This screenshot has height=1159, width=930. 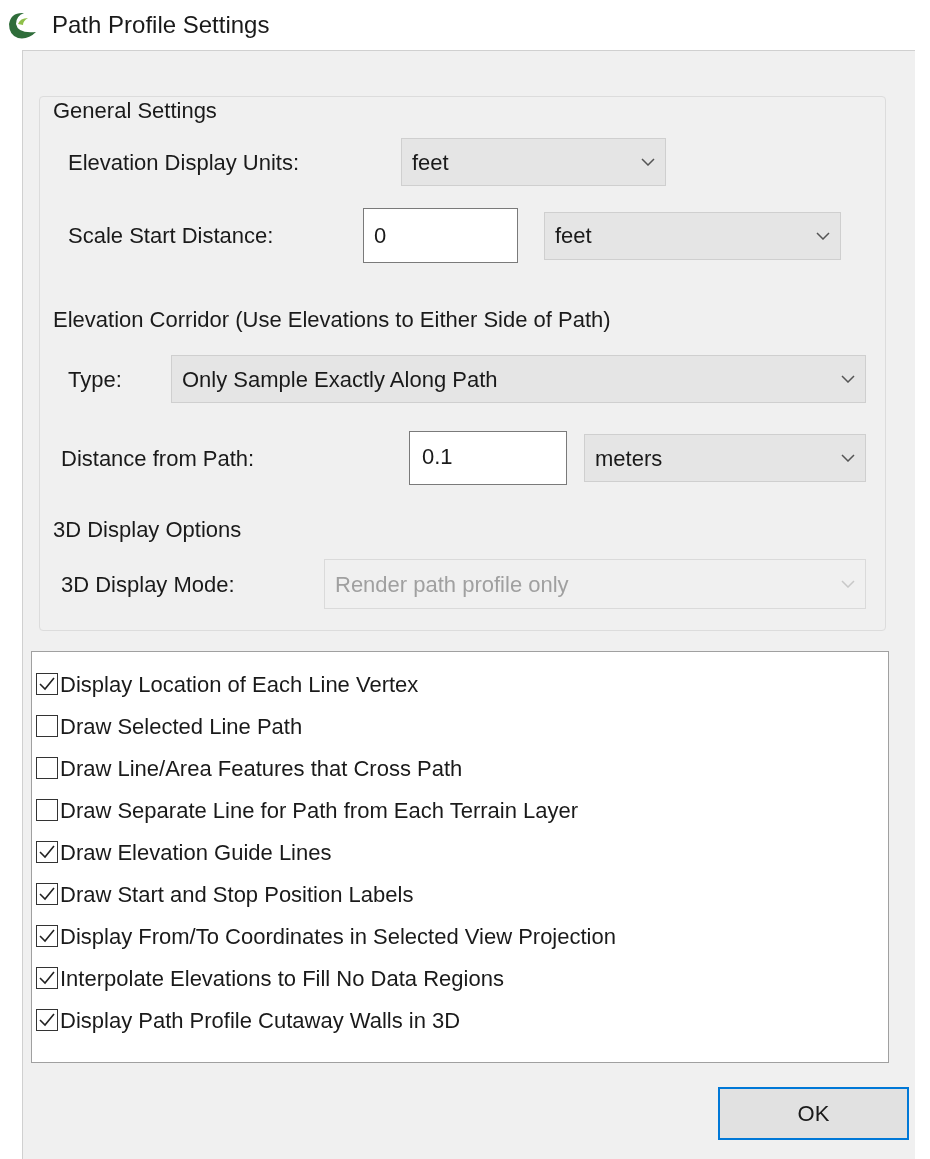 What do you see at coordinates (282, 978) in the screenshot?
I see `option-label: Interpolate Elevations to Fill No Data Regions` at bounding box center [282, 978].